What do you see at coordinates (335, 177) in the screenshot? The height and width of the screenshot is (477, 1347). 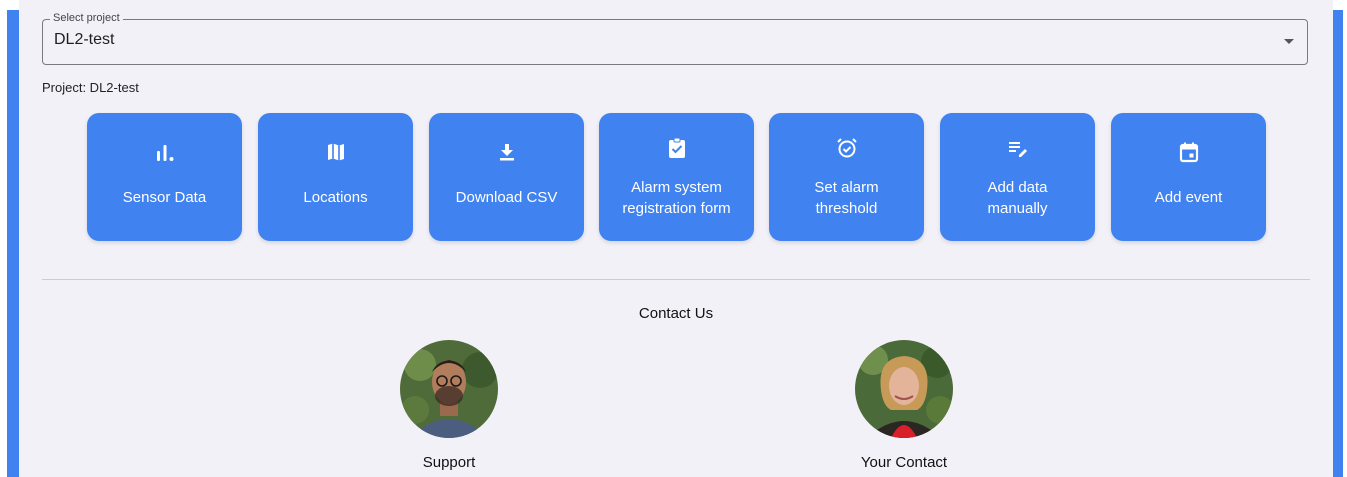 I see `locations-button: Locations` at bounding box center [335, 177].